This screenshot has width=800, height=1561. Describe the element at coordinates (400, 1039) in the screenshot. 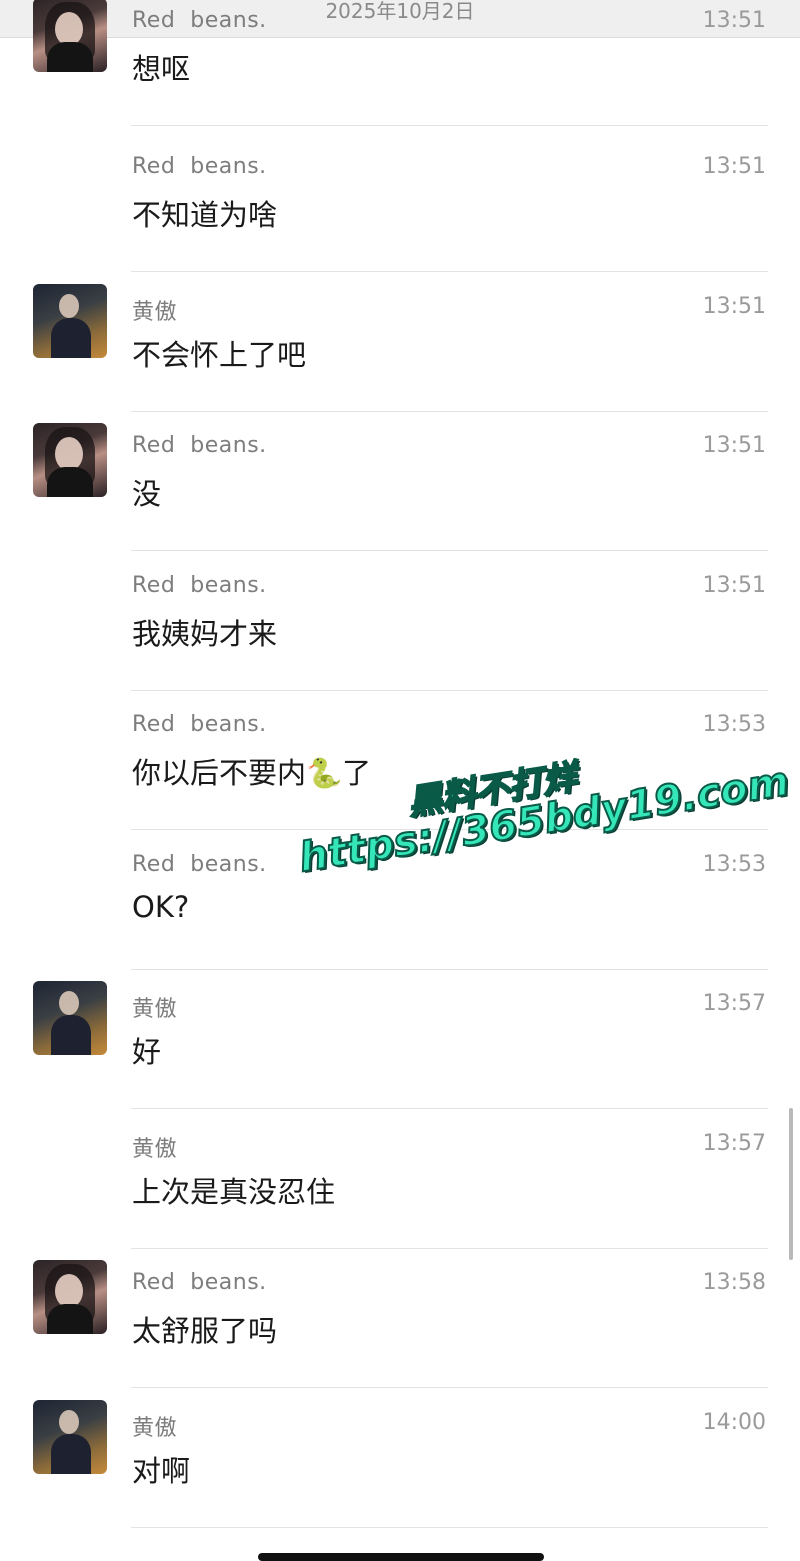

I see `message-row: 黄傲 13:57 好` at that location.